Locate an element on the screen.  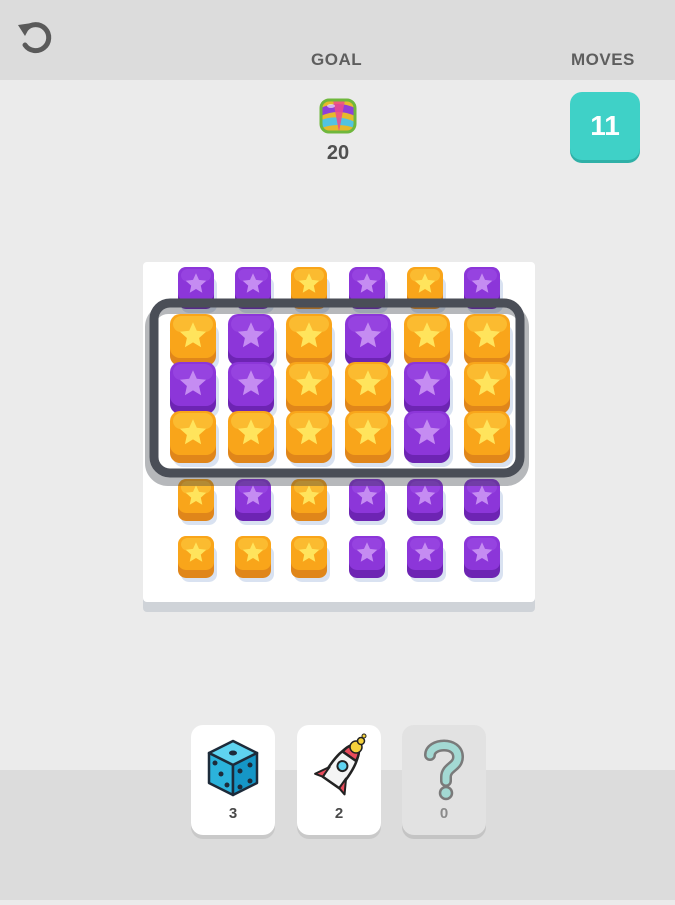
dice-count: 3 is located at coordinates (233, 813).